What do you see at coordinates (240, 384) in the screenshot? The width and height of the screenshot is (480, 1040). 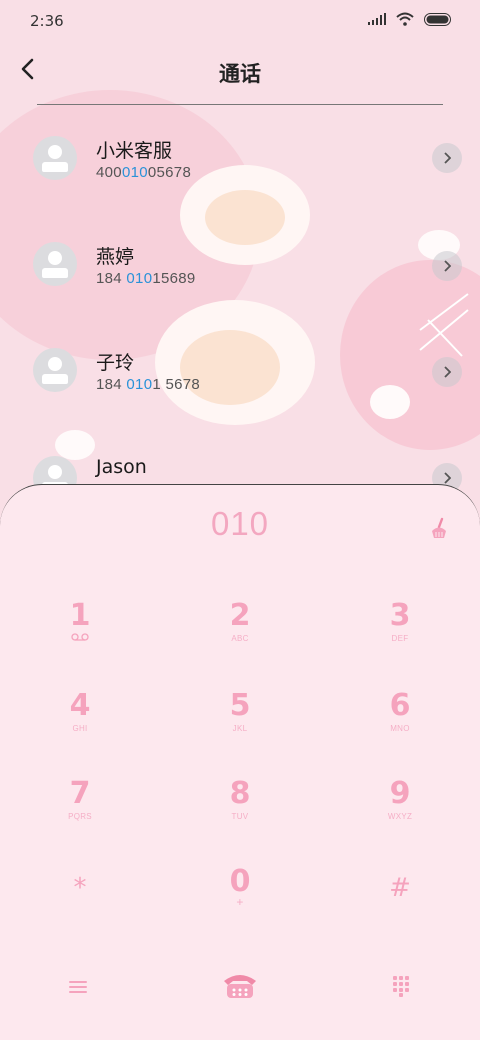 I see `contact-item: 子玲 184 0101 5678` at bounding box center [240, 384].